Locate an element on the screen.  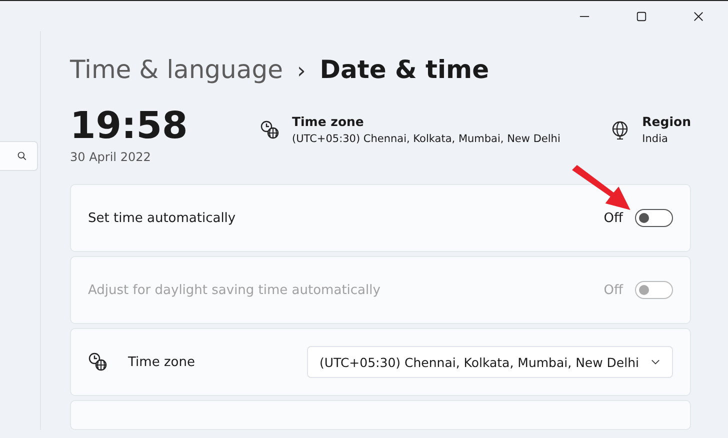
clock-date: 30 April 2022 is located at coordinates (111, 157).